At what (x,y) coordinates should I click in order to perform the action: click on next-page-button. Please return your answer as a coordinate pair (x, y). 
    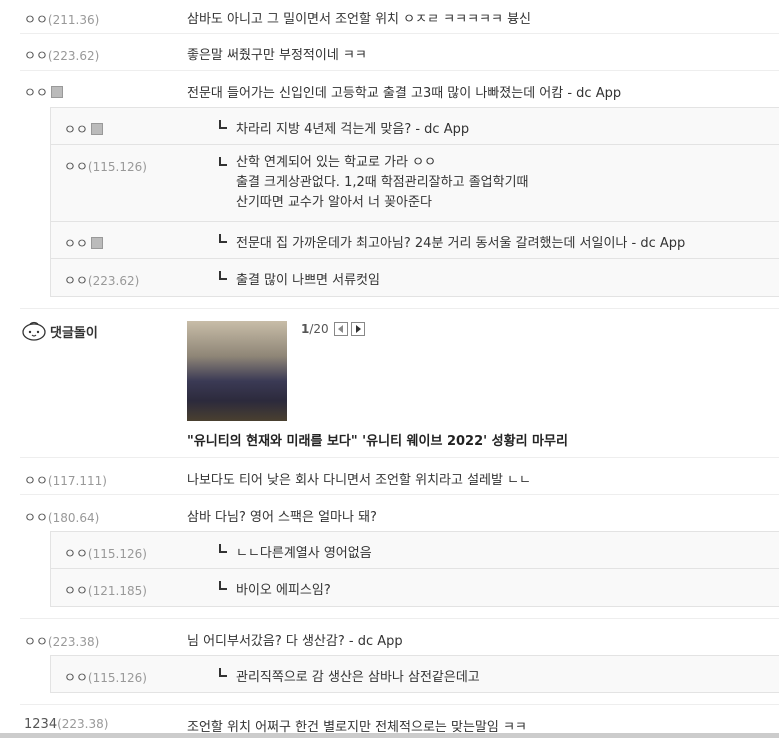
    Looking at the image, I should click on (358, 329).